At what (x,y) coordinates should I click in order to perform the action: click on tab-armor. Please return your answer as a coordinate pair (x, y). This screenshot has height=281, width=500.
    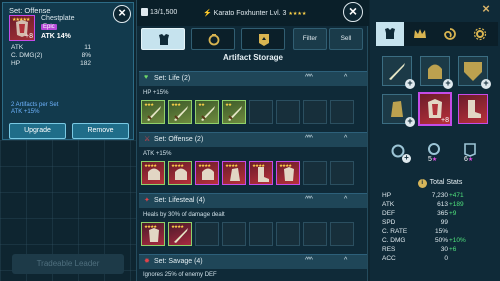
    Looking at the image, I should click on (163, 39).